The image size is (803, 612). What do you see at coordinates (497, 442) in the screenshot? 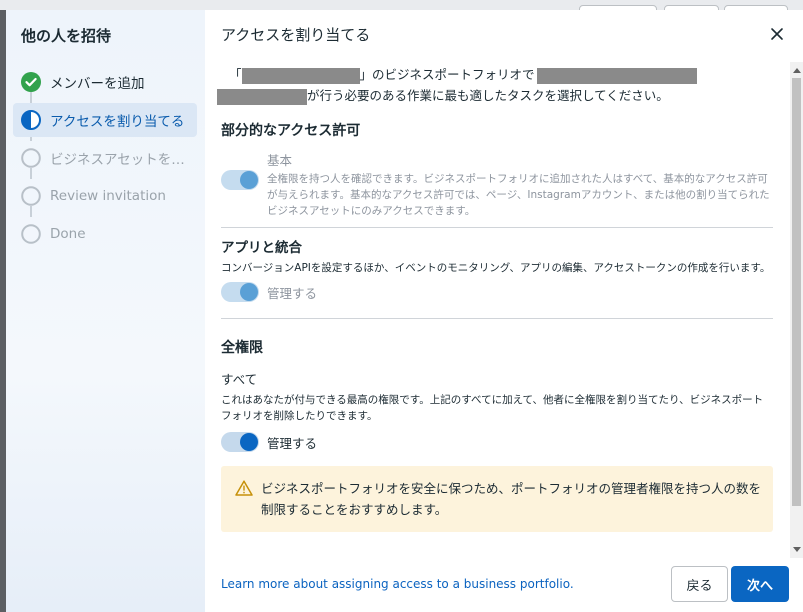
I see `all-manage-row: 管理する` at bounding box center [497, 442].